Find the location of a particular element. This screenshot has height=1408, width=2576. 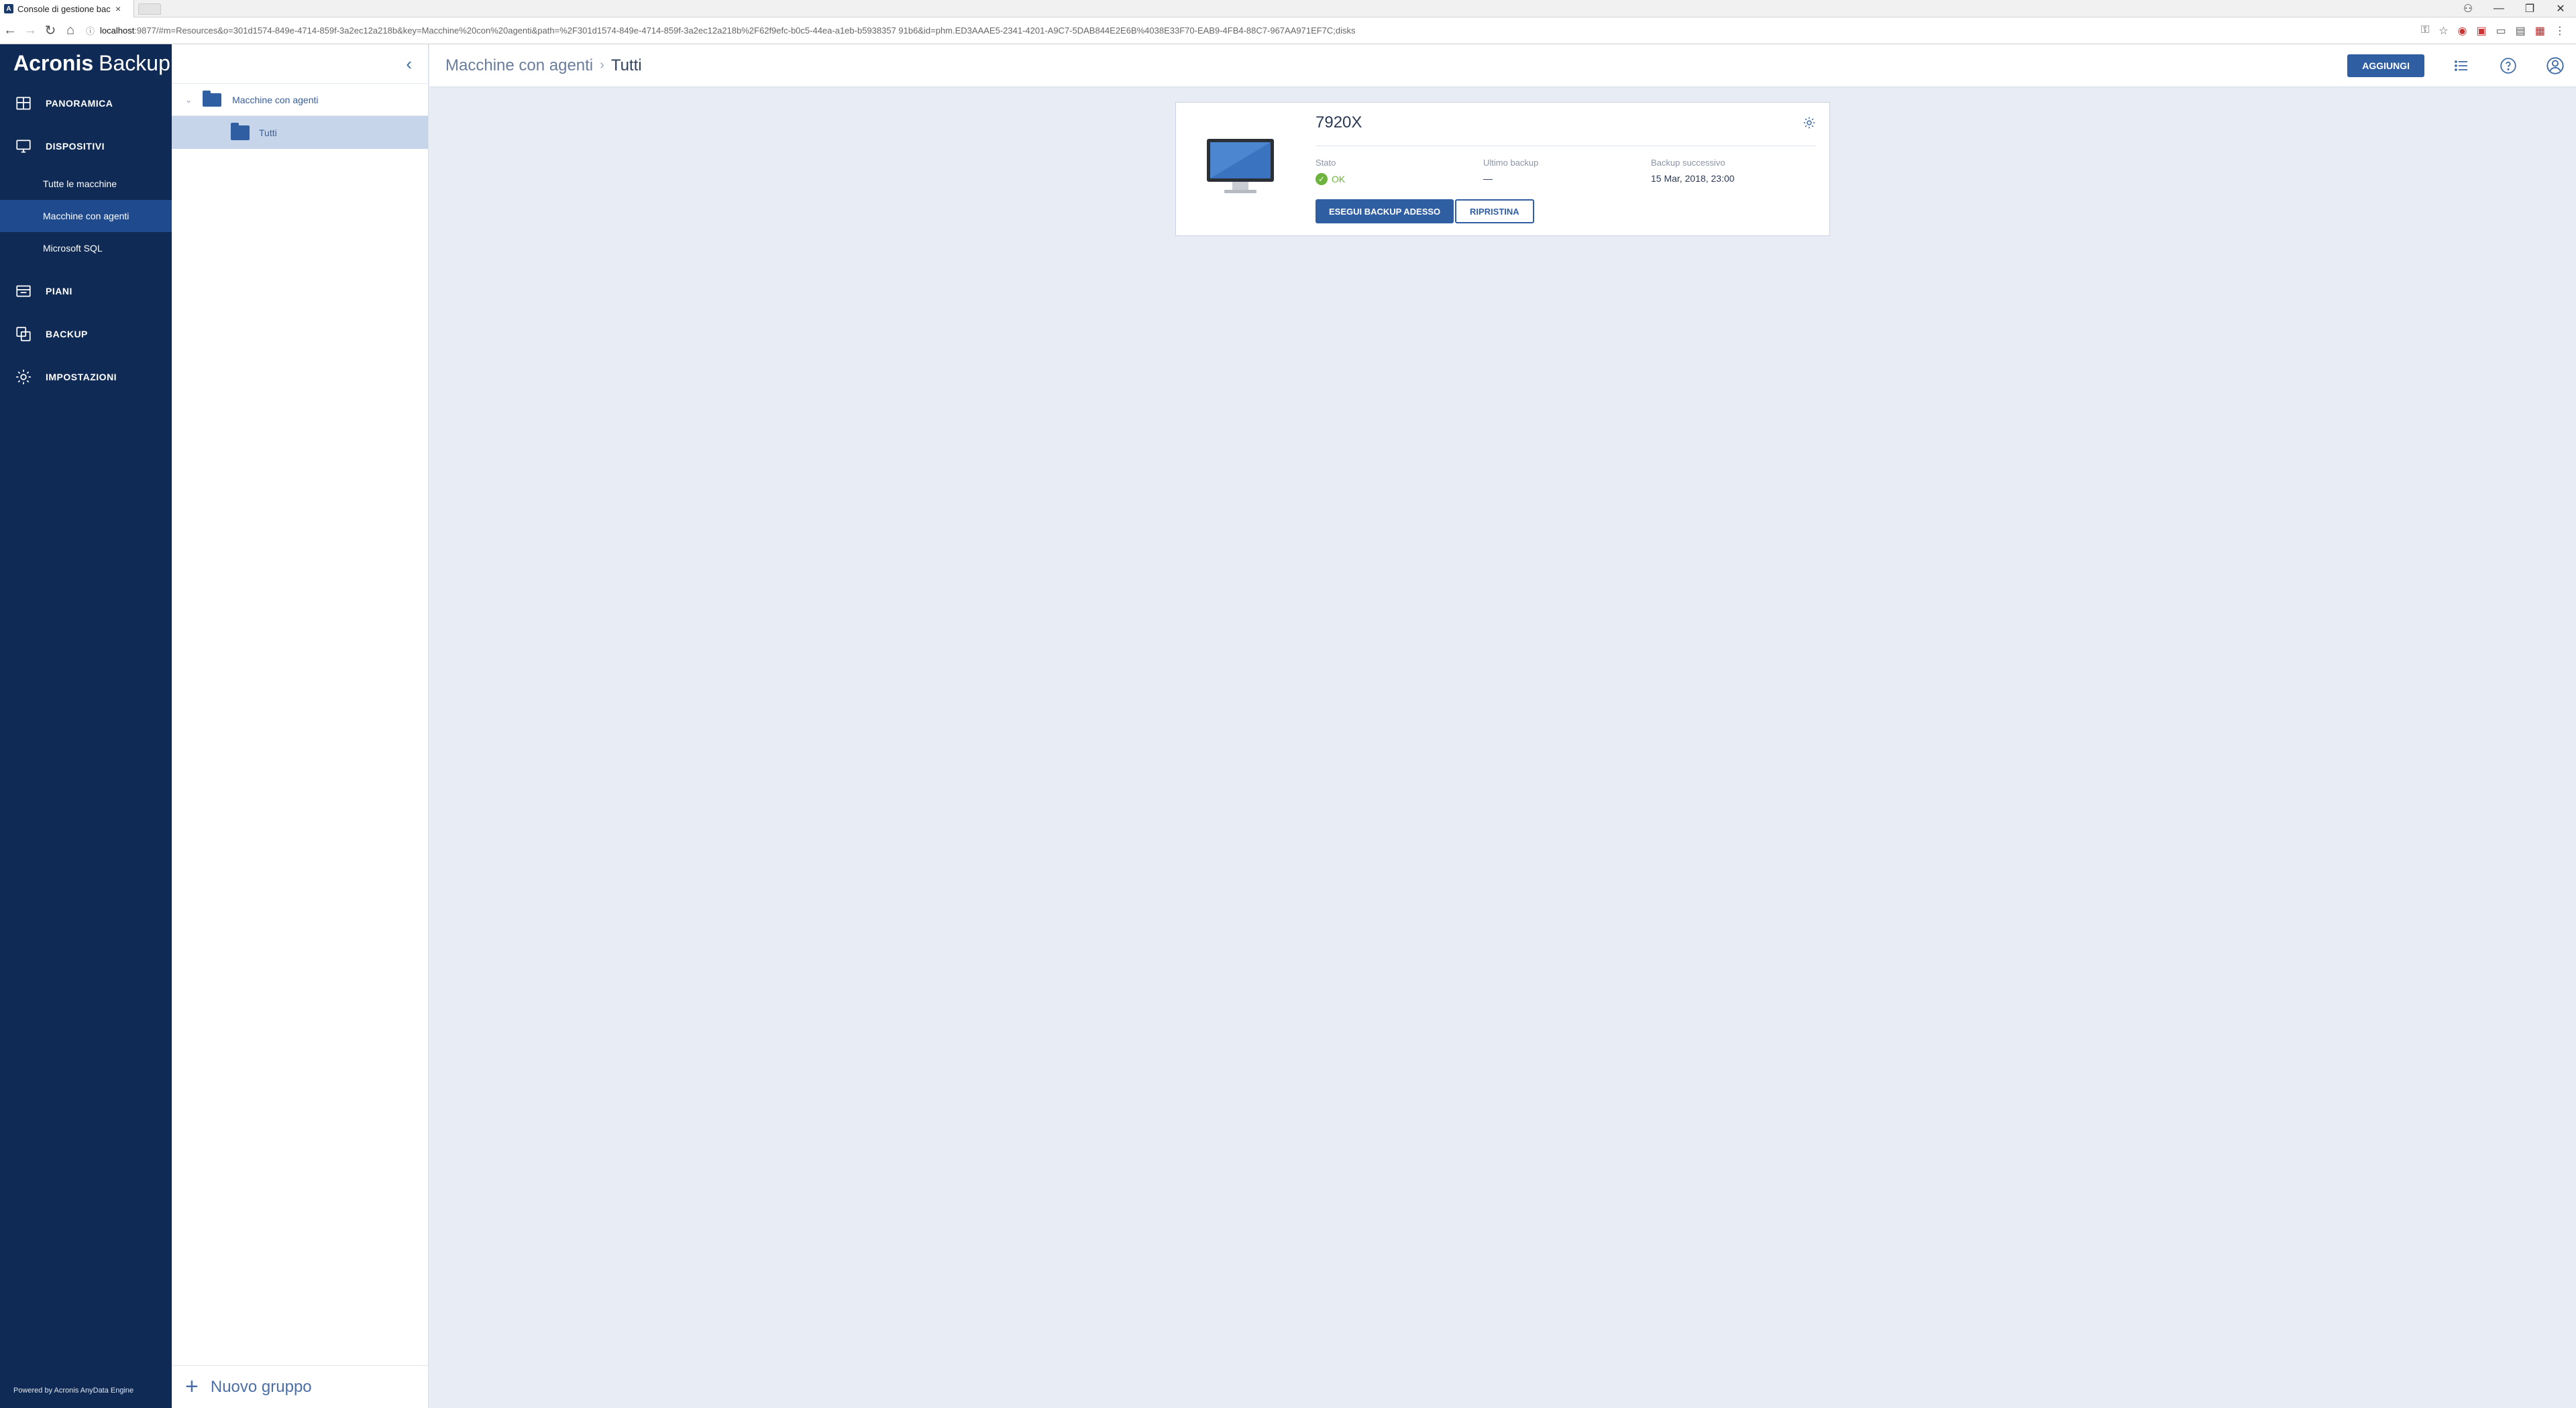

help-icon is located at coordinates (2508, 66).